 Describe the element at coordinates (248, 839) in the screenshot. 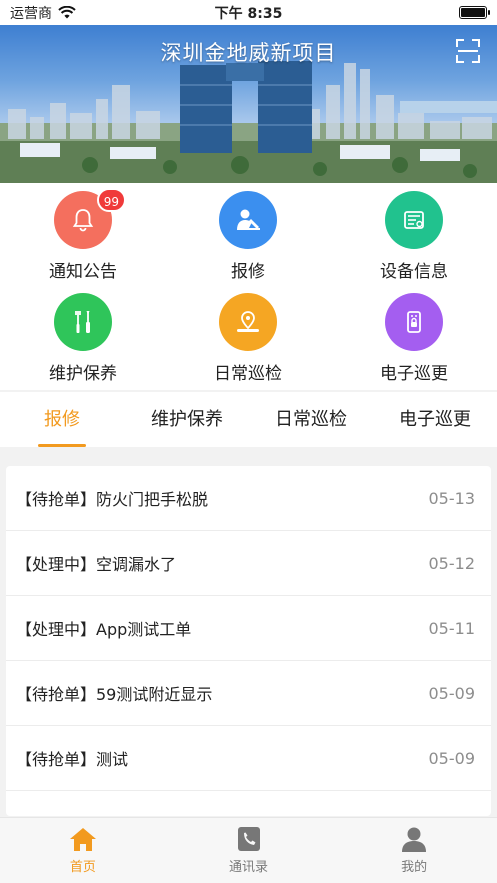

I see `phone-book-icon` at that location.